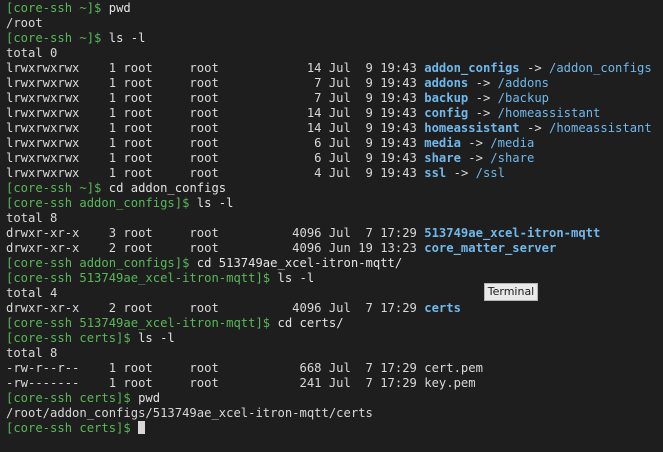  Describe the element at coordinates (442, 308) in the screenshot. I see `file-name: certs` at that location.